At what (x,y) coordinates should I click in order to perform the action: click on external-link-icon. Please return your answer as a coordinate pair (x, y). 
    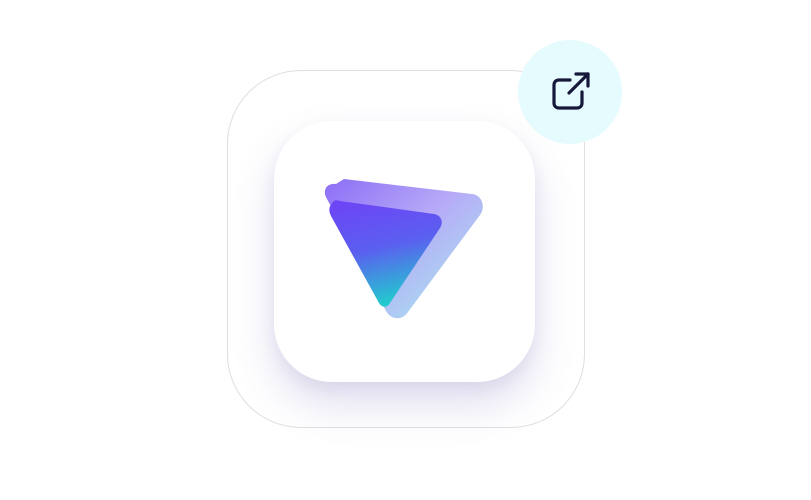
    Looking at the image, I should click on (571, 91).